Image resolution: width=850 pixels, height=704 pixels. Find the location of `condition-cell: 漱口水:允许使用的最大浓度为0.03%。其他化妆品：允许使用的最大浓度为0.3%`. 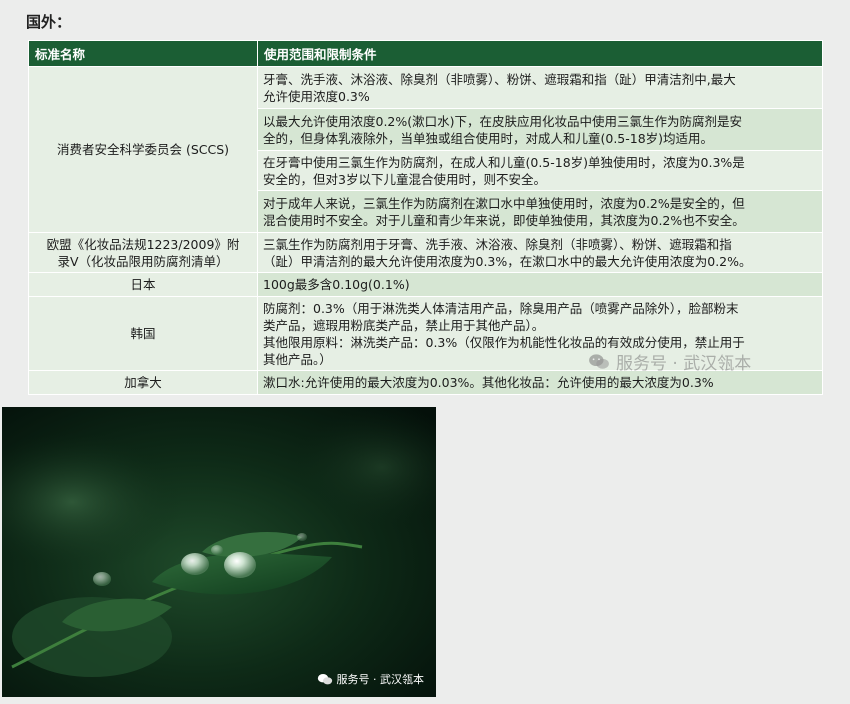

condition-cell: 漱口水:允许使用的最大浓度为0.03%。其他化妆品：允许使用的最大浓度为0.3% is located at coordinates (540, 382).